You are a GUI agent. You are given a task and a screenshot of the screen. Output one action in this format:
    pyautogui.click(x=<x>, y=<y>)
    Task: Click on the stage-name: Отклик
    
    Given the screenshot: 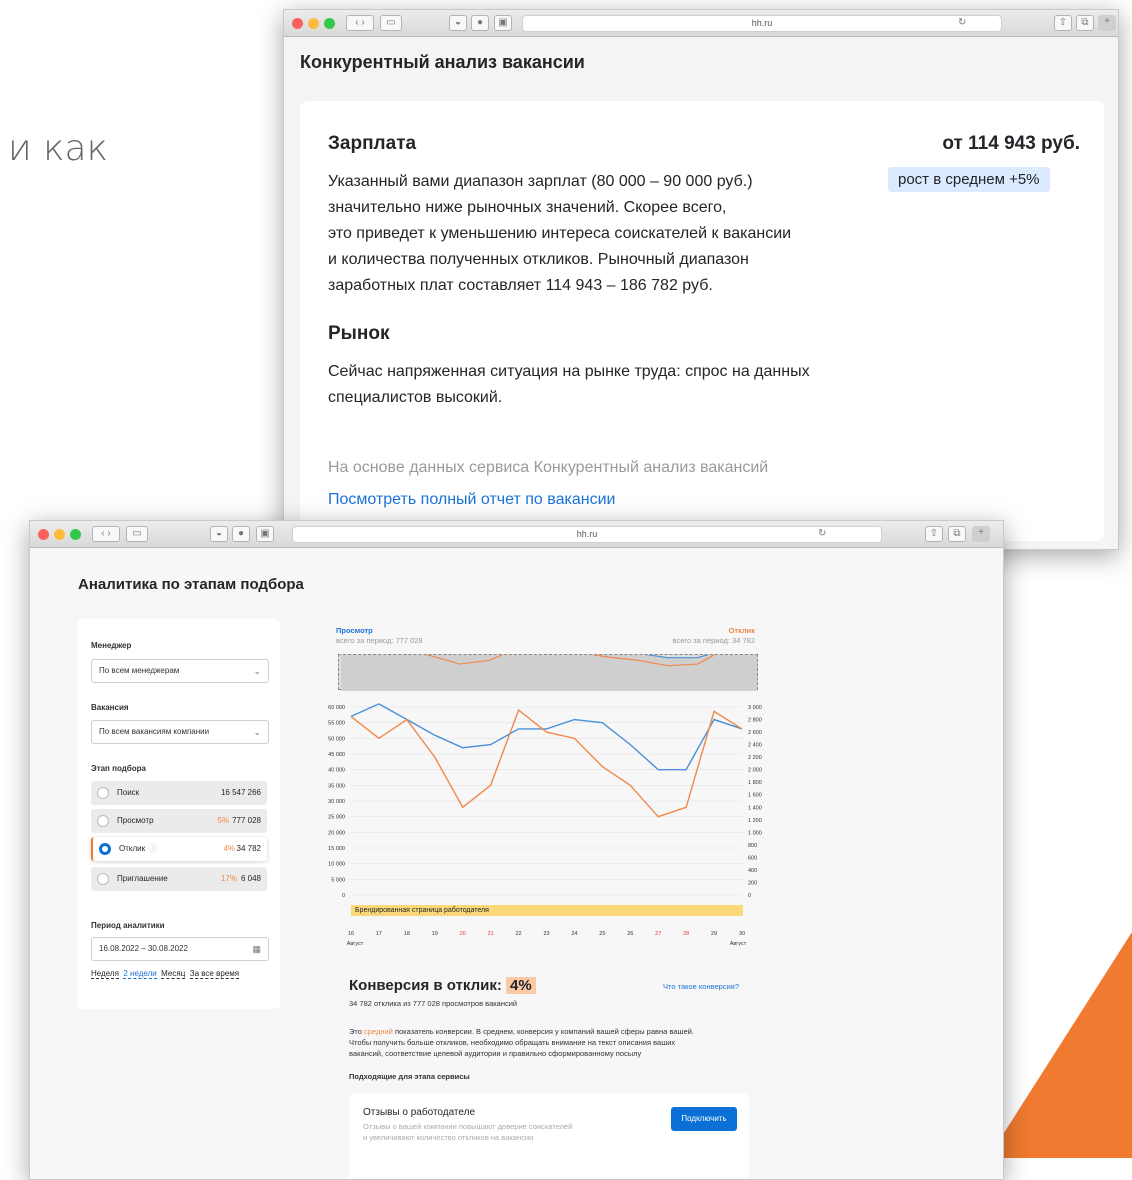 What is the action you would take?
    pyautogui.click(x=132, y=848)
    